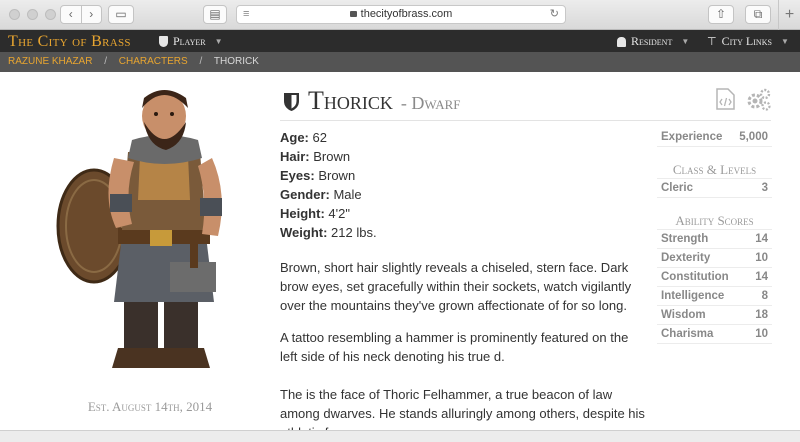 Image resolution: width=800 pixels, height=442 pixels. I want to click on ability-row-wisdom: Wisdom 18, so click(714, 315).